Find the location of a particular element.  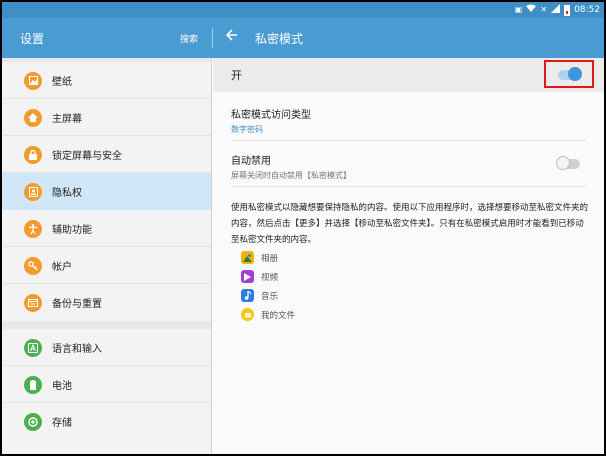

backup-icon is located at coordinates (33, 302).